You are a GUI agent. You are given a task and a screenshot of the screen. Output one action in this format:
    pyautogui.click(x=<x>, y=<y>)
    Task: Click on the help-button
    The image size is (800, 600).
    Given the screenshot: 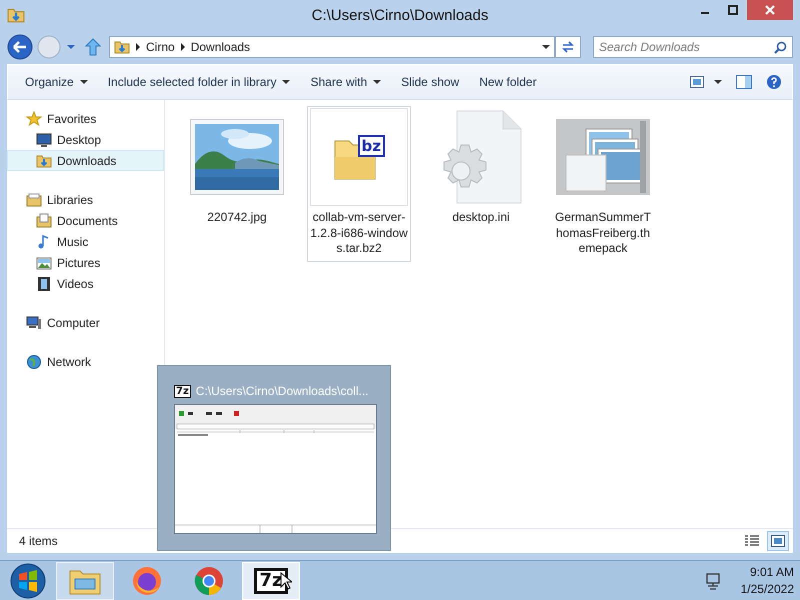 What is the action you would take?
    pyautogui.click(x=774, y=82)
    